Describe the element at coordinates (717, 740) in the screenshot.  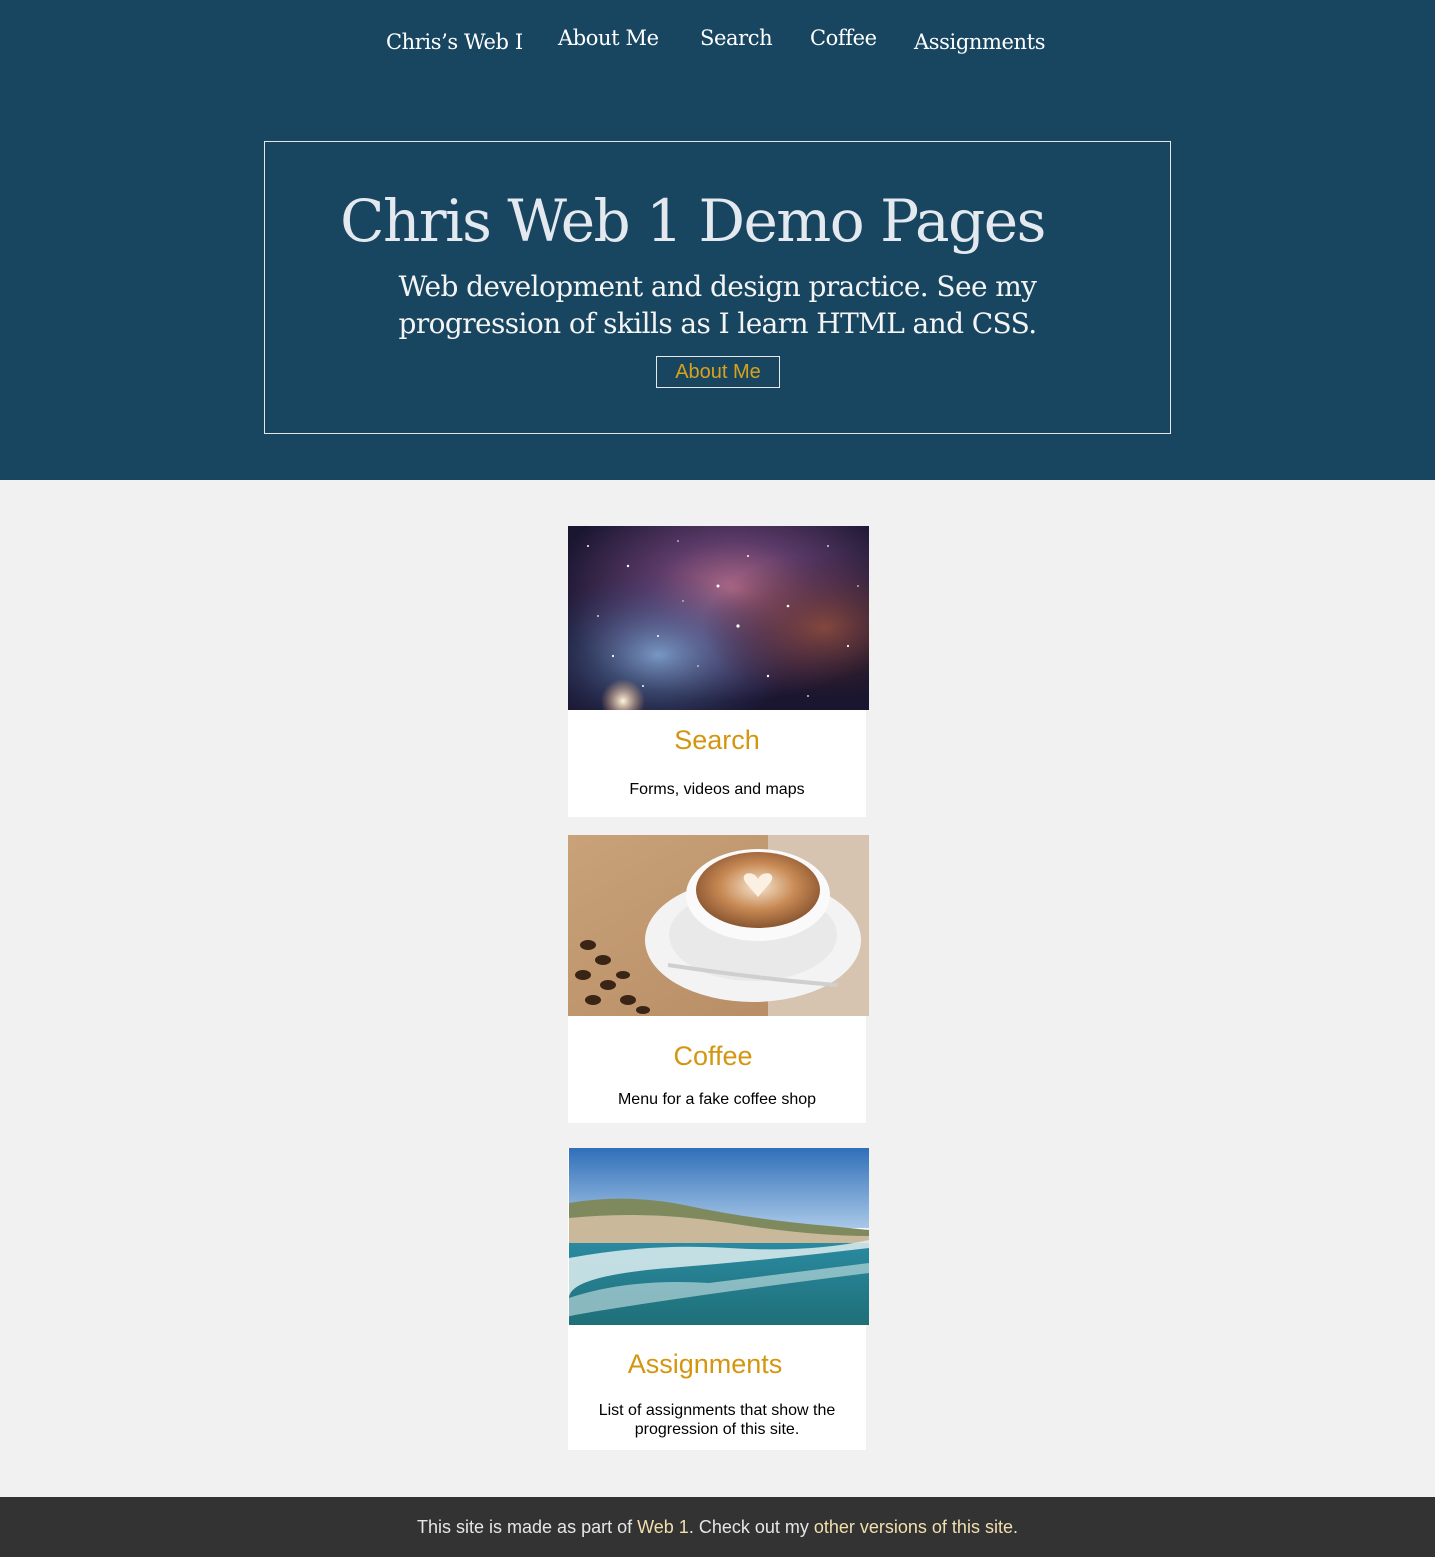
I see `card-title: Search` at that location.